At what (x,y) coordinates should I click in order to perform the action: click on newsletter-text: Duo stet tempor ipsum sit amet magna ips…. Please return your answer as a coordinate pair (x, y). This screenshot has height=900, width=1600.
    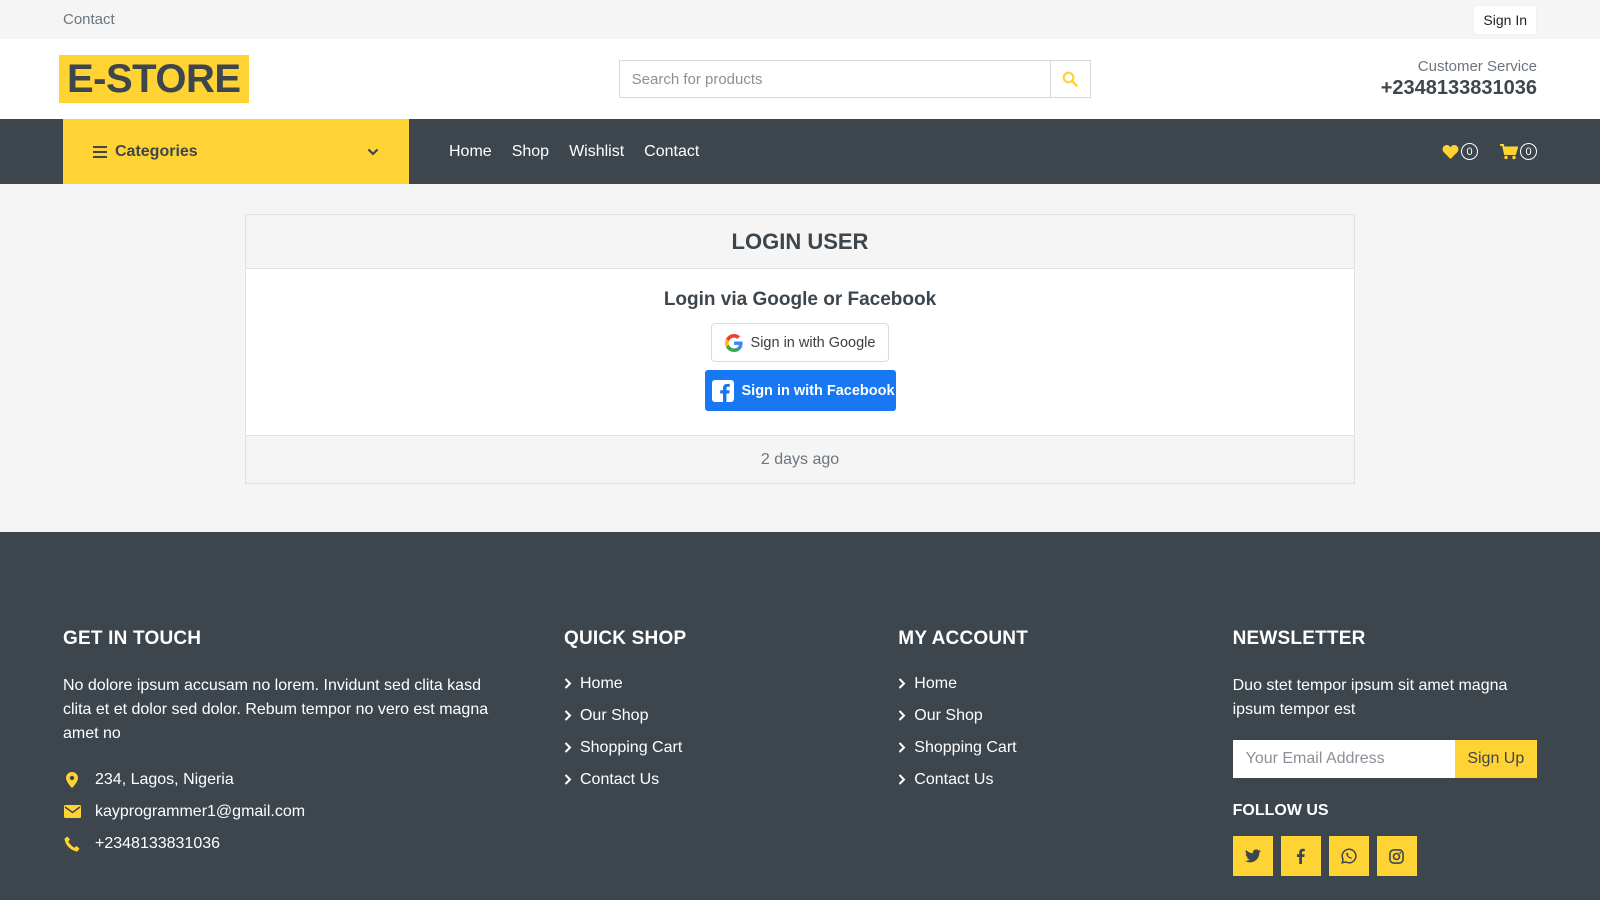
    Looking at the image, I should click on (1370, 697).